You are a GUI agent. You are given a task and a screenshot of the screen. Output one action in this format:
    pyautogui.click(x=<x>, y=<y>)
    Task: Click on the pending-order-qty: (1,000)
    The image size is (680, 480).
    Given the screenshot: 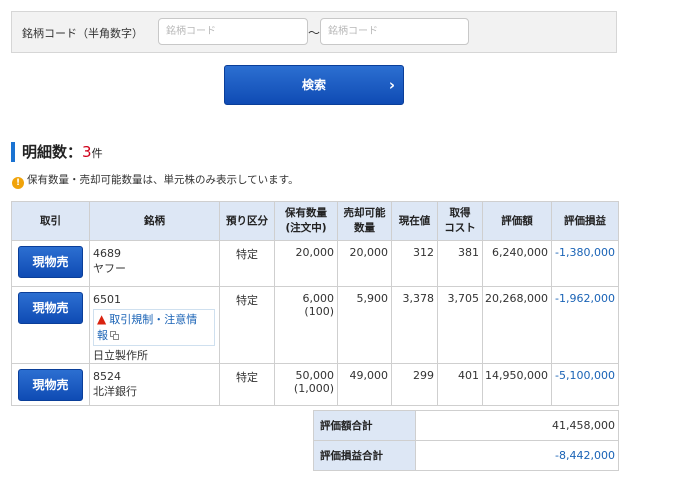 What is the action you would take?
    pyautogui.click(x=313, y=388)
    